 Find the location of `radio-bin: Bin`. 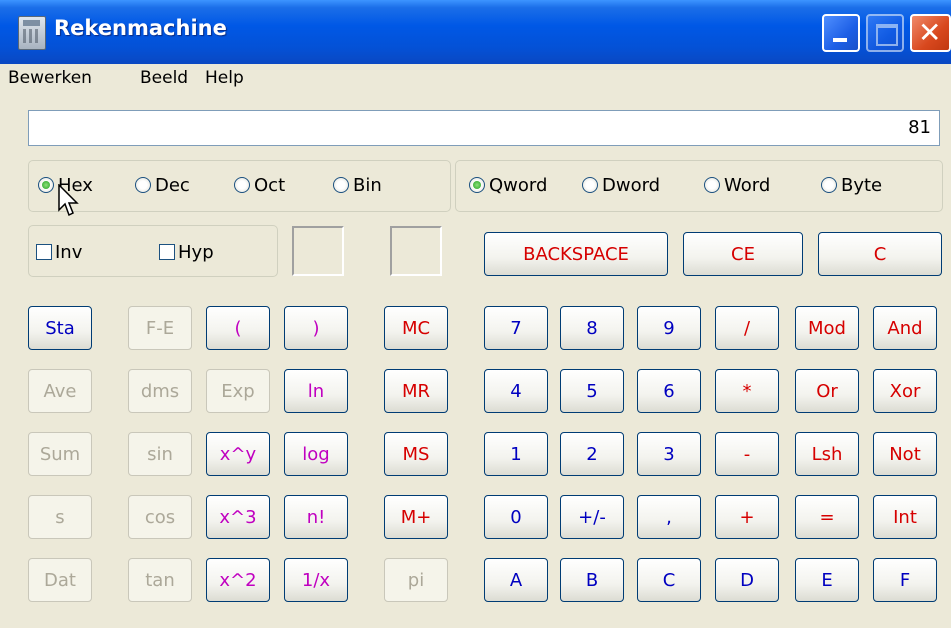

radio-bin: Bin is located at coordinates (357, 185).